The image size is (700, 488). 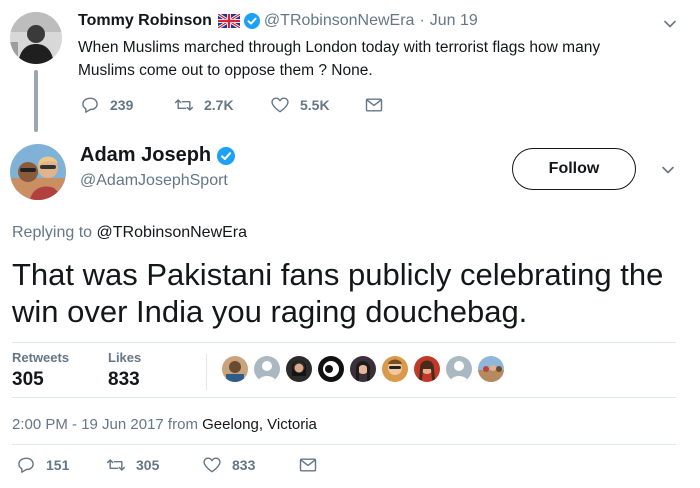 I want to click on main-like-count: 833, so click(x=244, y=465).